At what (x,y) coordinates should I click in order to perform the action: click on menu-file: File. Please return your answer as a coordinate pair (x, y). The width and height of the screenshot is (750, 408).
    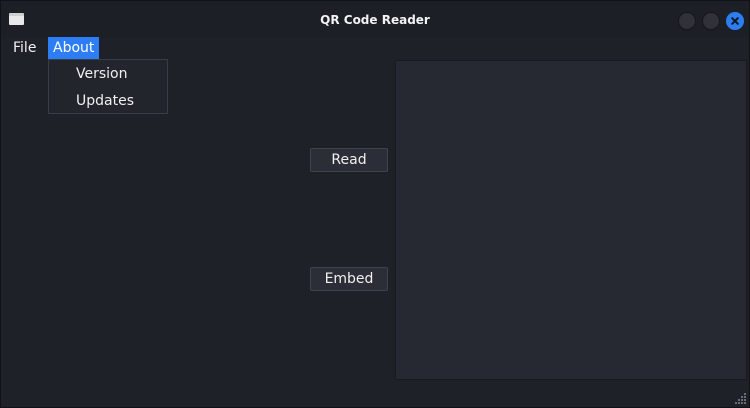
    Looking at the image, I should click on (24, 48).